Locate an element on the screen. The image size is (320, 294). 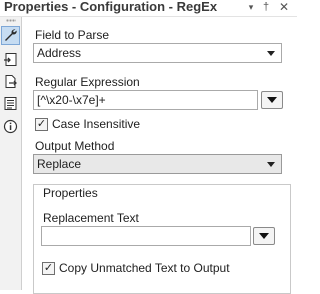
close-icon: ✕ is located at coordinates (284, 7).